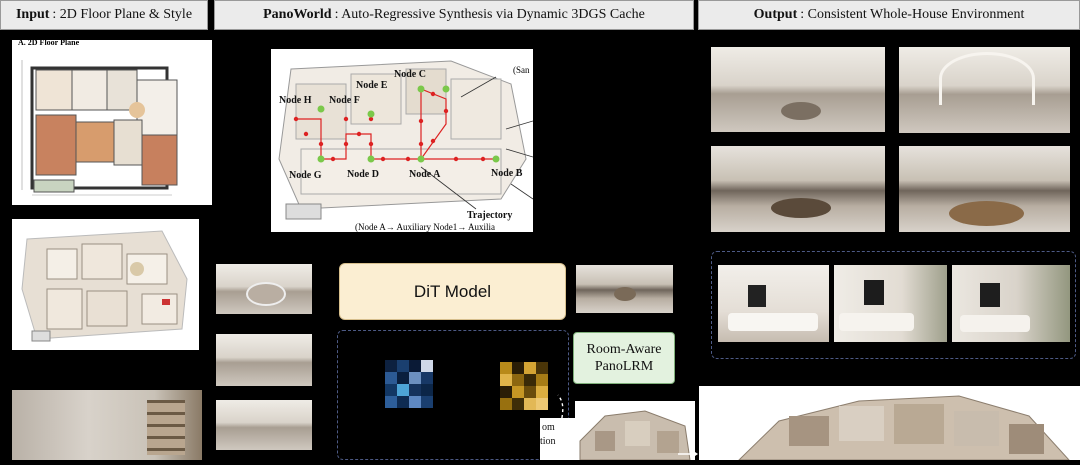 The width and height of the screenshot is (1080, 465). I want to click on isometric-house-image, so click(105, 284).